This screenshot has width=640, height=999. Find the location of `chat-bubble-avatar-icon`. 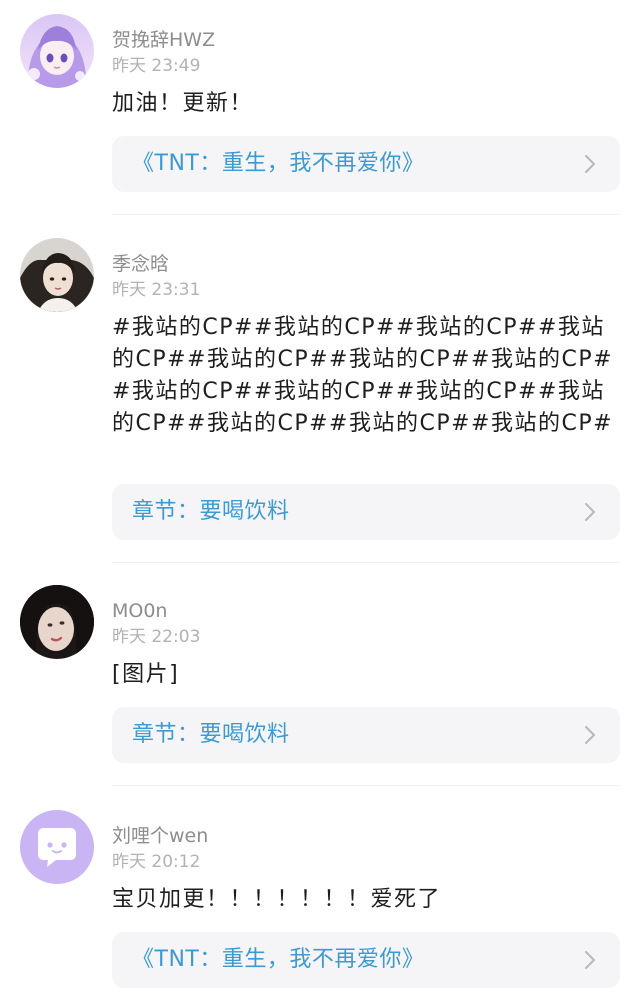

chat-bubble-avatar-icon is located at coordinates (57, 847).